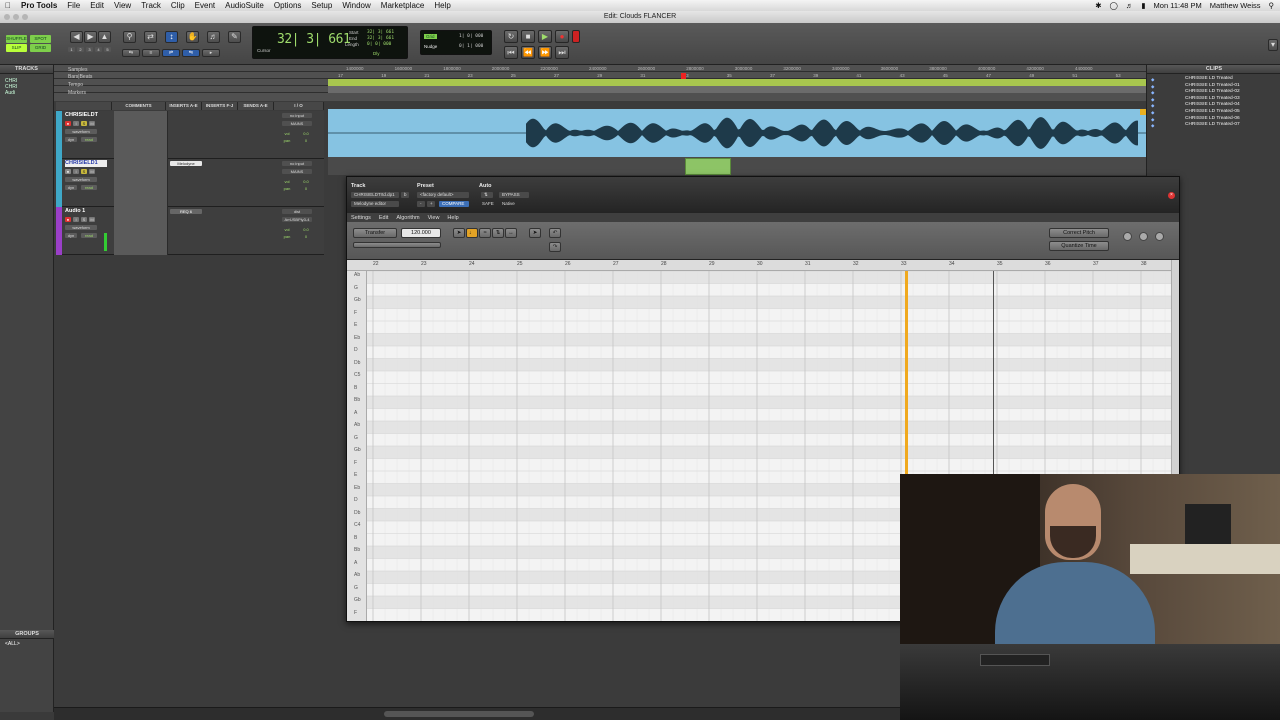 This screenshot has height=720, width=1280. I want to click on menu-setup: Setup, so click(321, 5).